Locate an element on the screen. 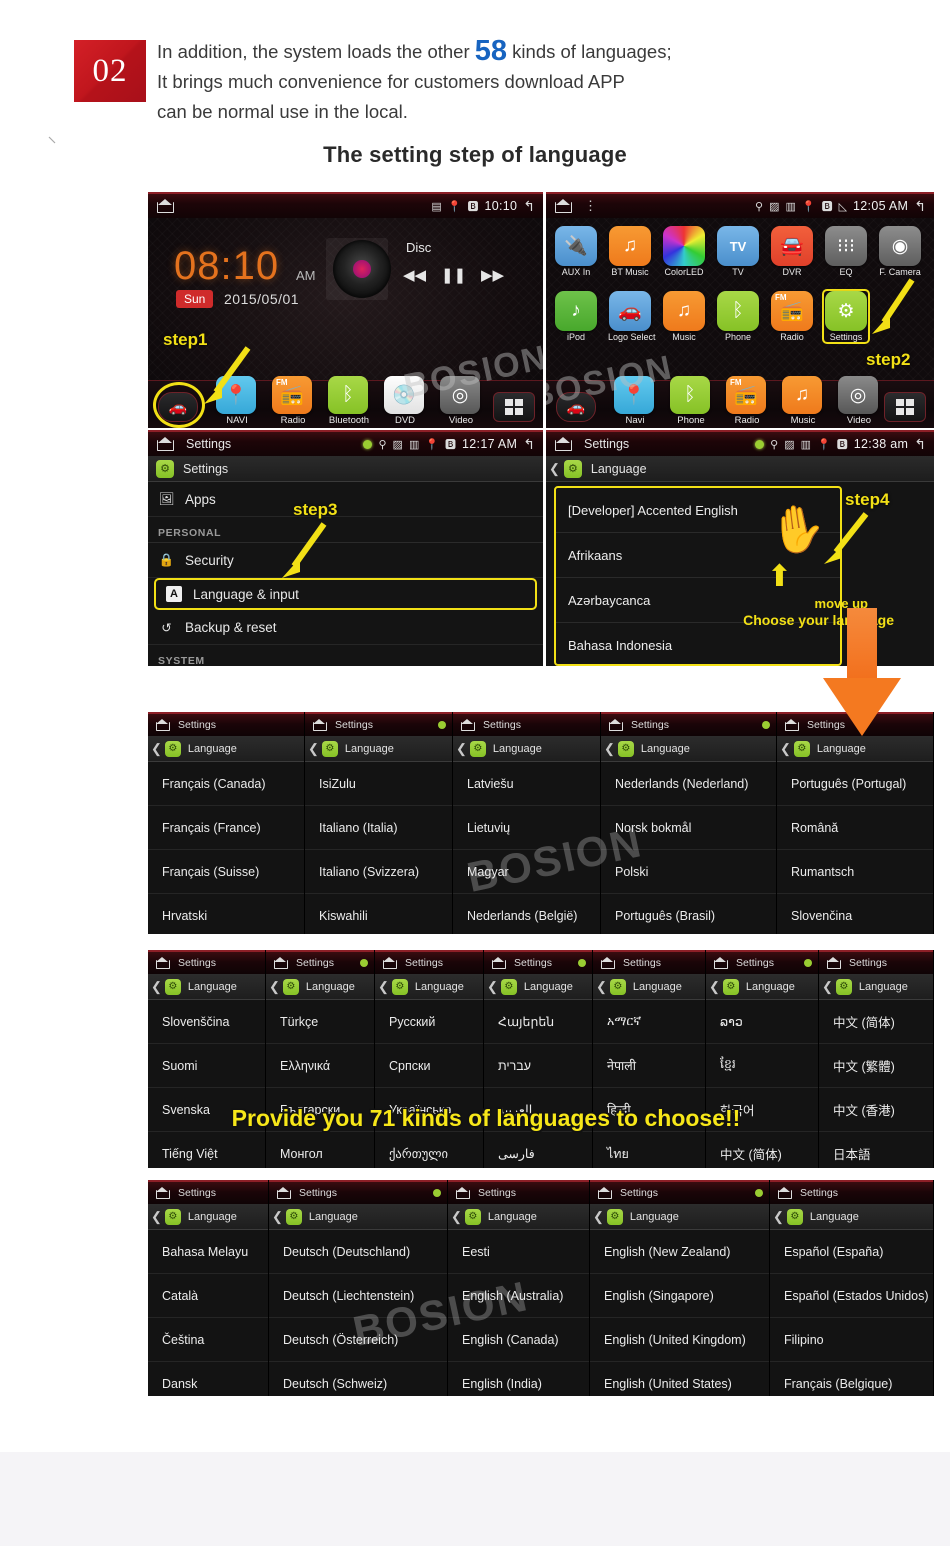 This screenshot has width=950, height=1546. dock-item-music: ♫ Music is located at coordinates (803, 401).